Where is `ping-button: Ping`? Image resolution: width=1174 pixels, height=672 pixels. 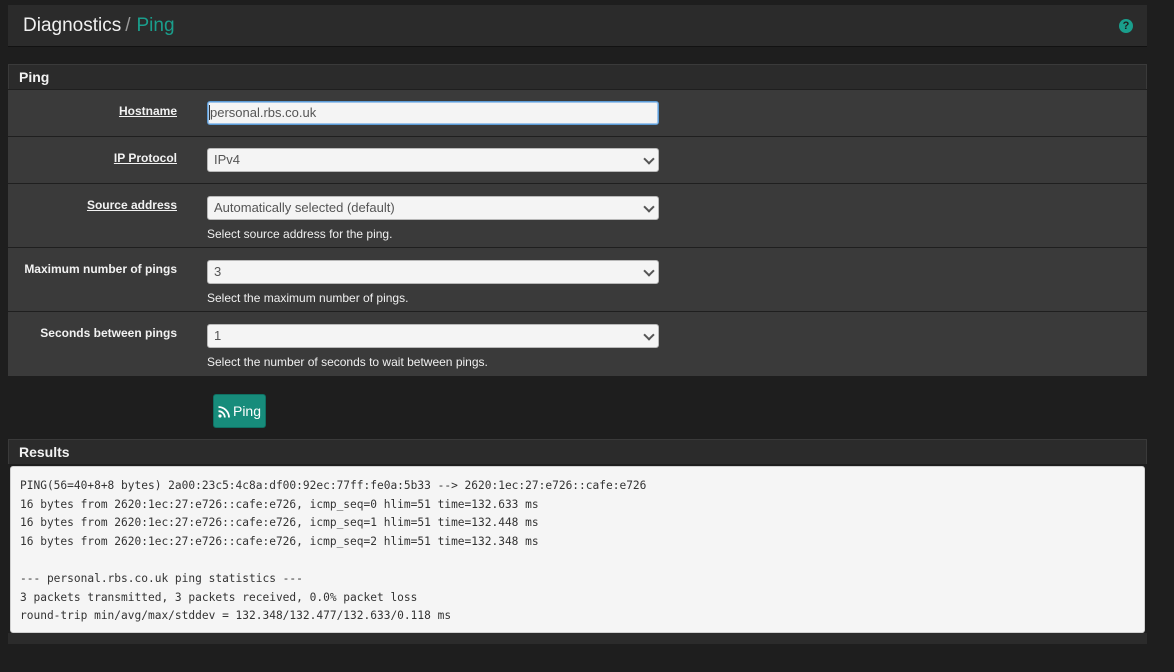 ping-button: Ping is located at coordinates (239, 411).